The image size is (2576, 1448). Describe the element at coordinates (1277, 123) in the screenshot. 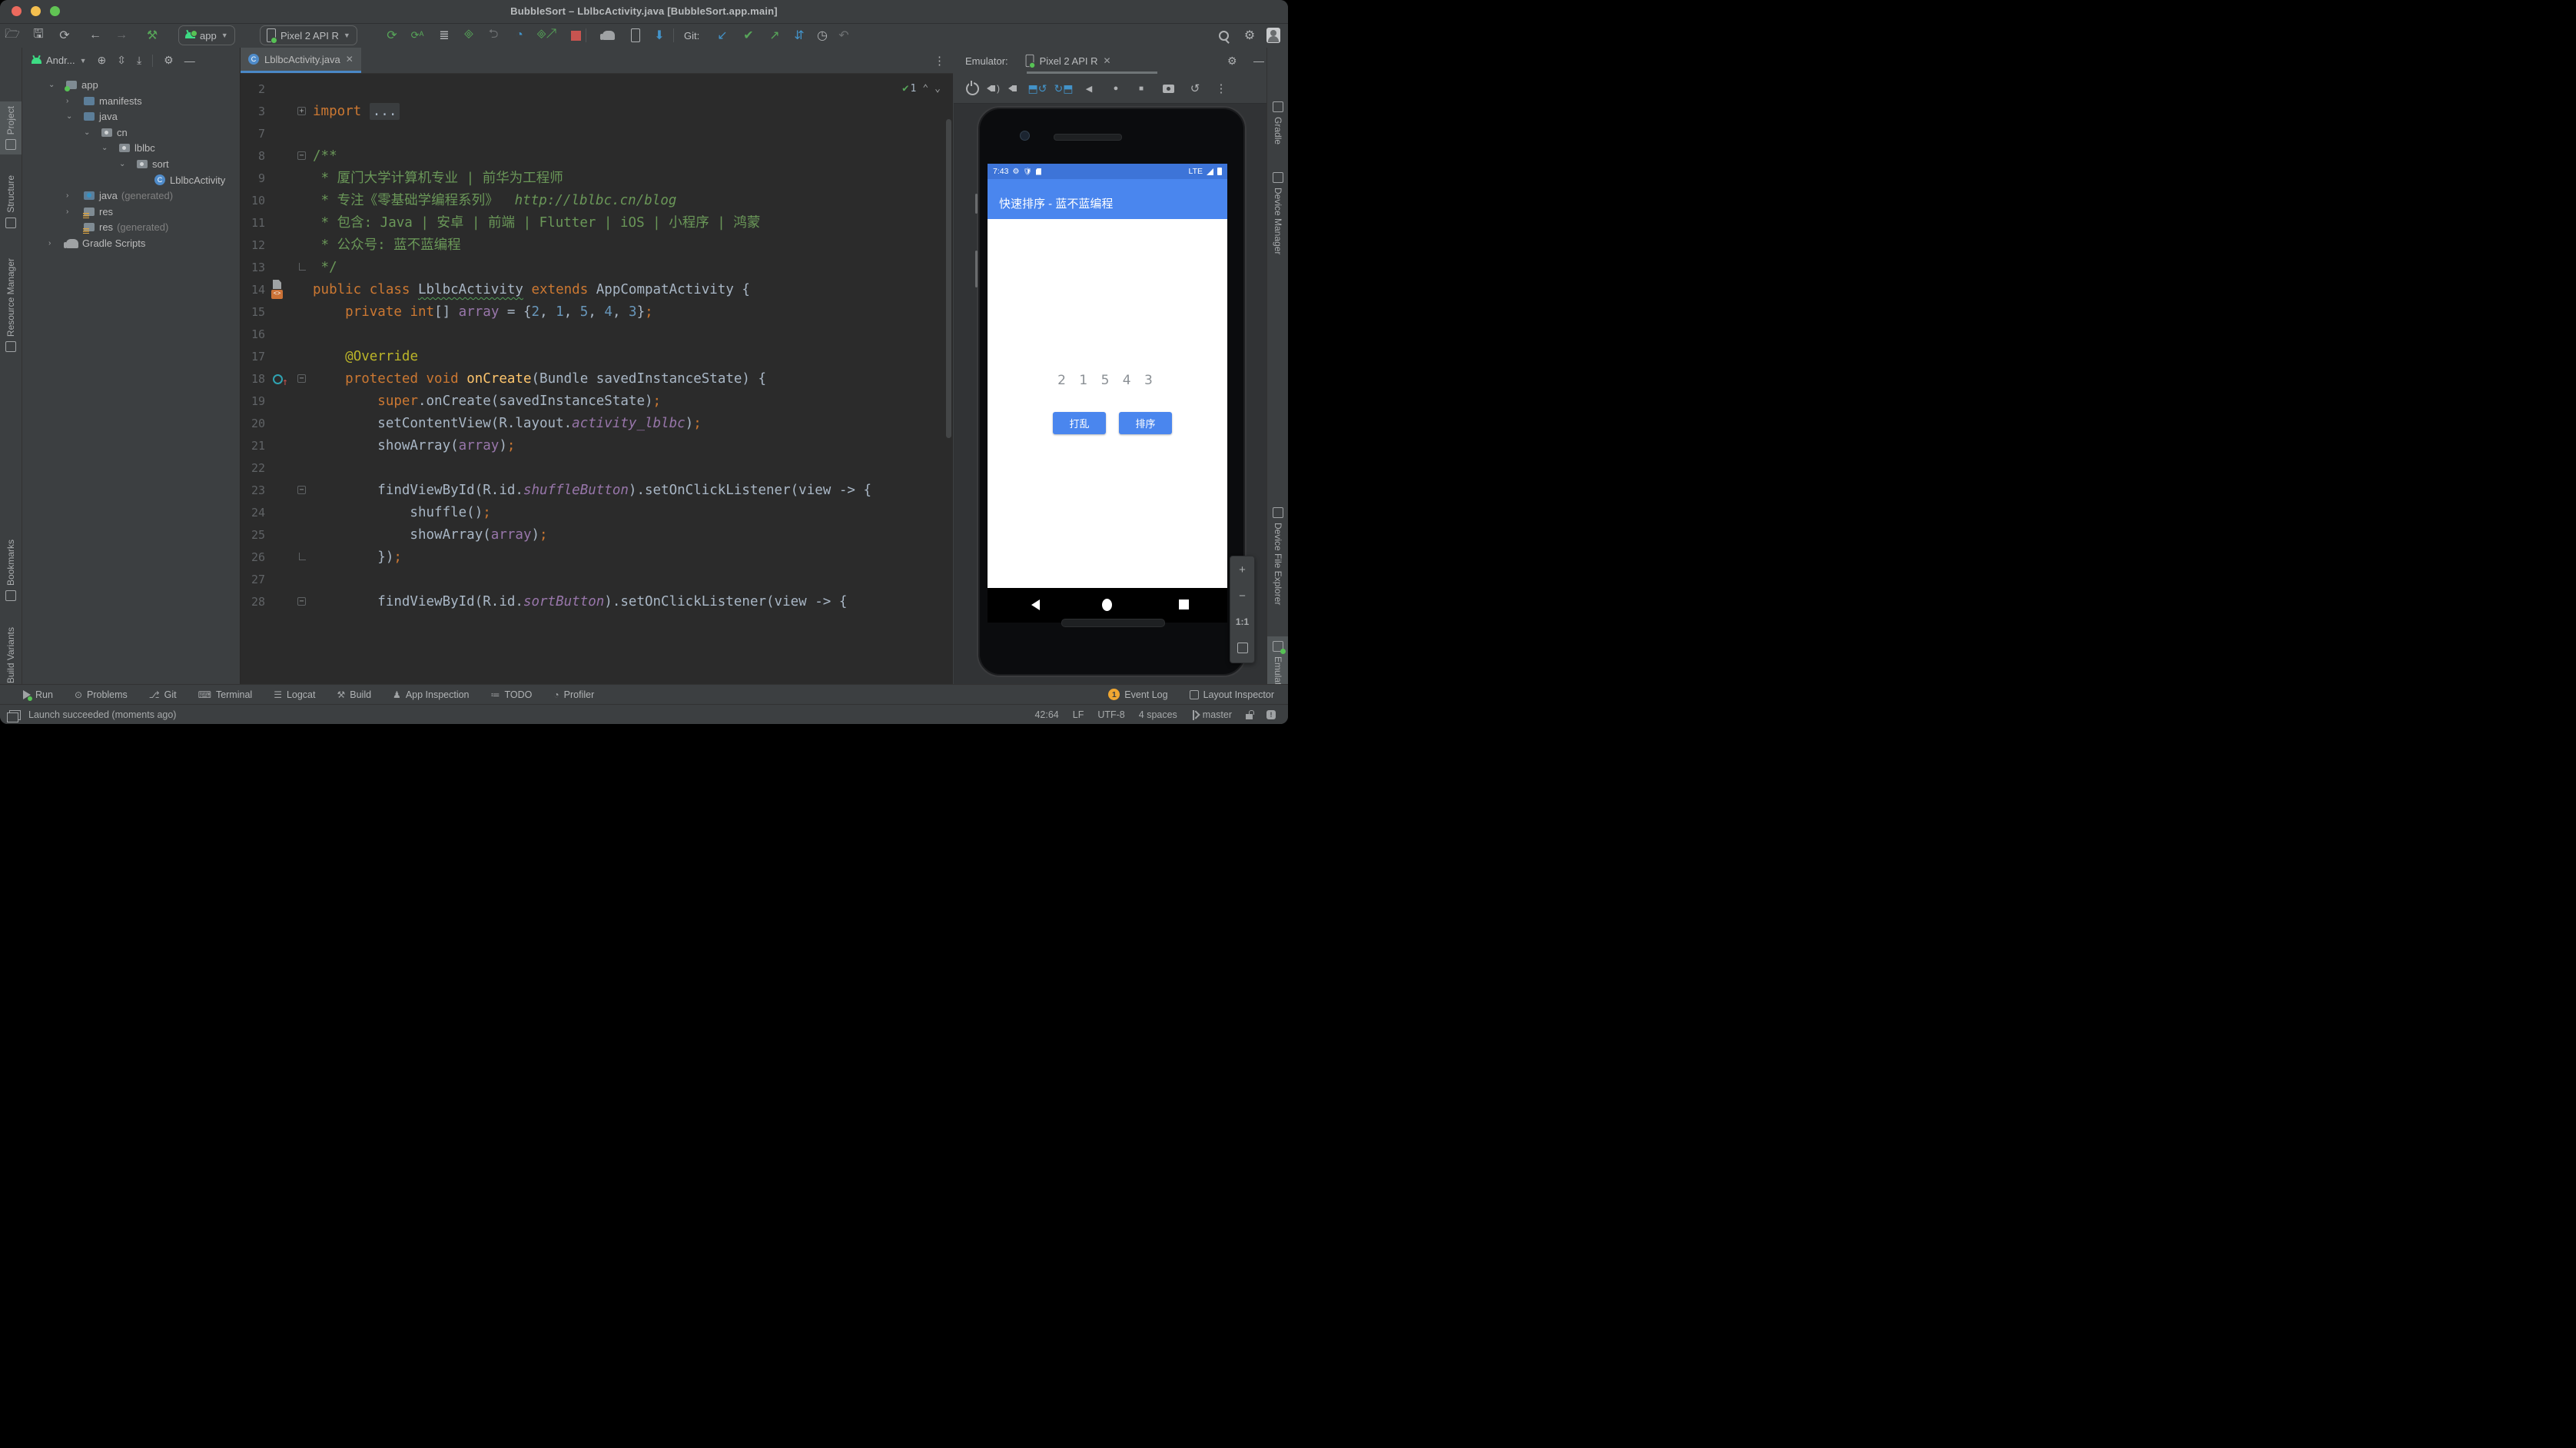

I see `strip-item-gradle: Gradle` at that location.